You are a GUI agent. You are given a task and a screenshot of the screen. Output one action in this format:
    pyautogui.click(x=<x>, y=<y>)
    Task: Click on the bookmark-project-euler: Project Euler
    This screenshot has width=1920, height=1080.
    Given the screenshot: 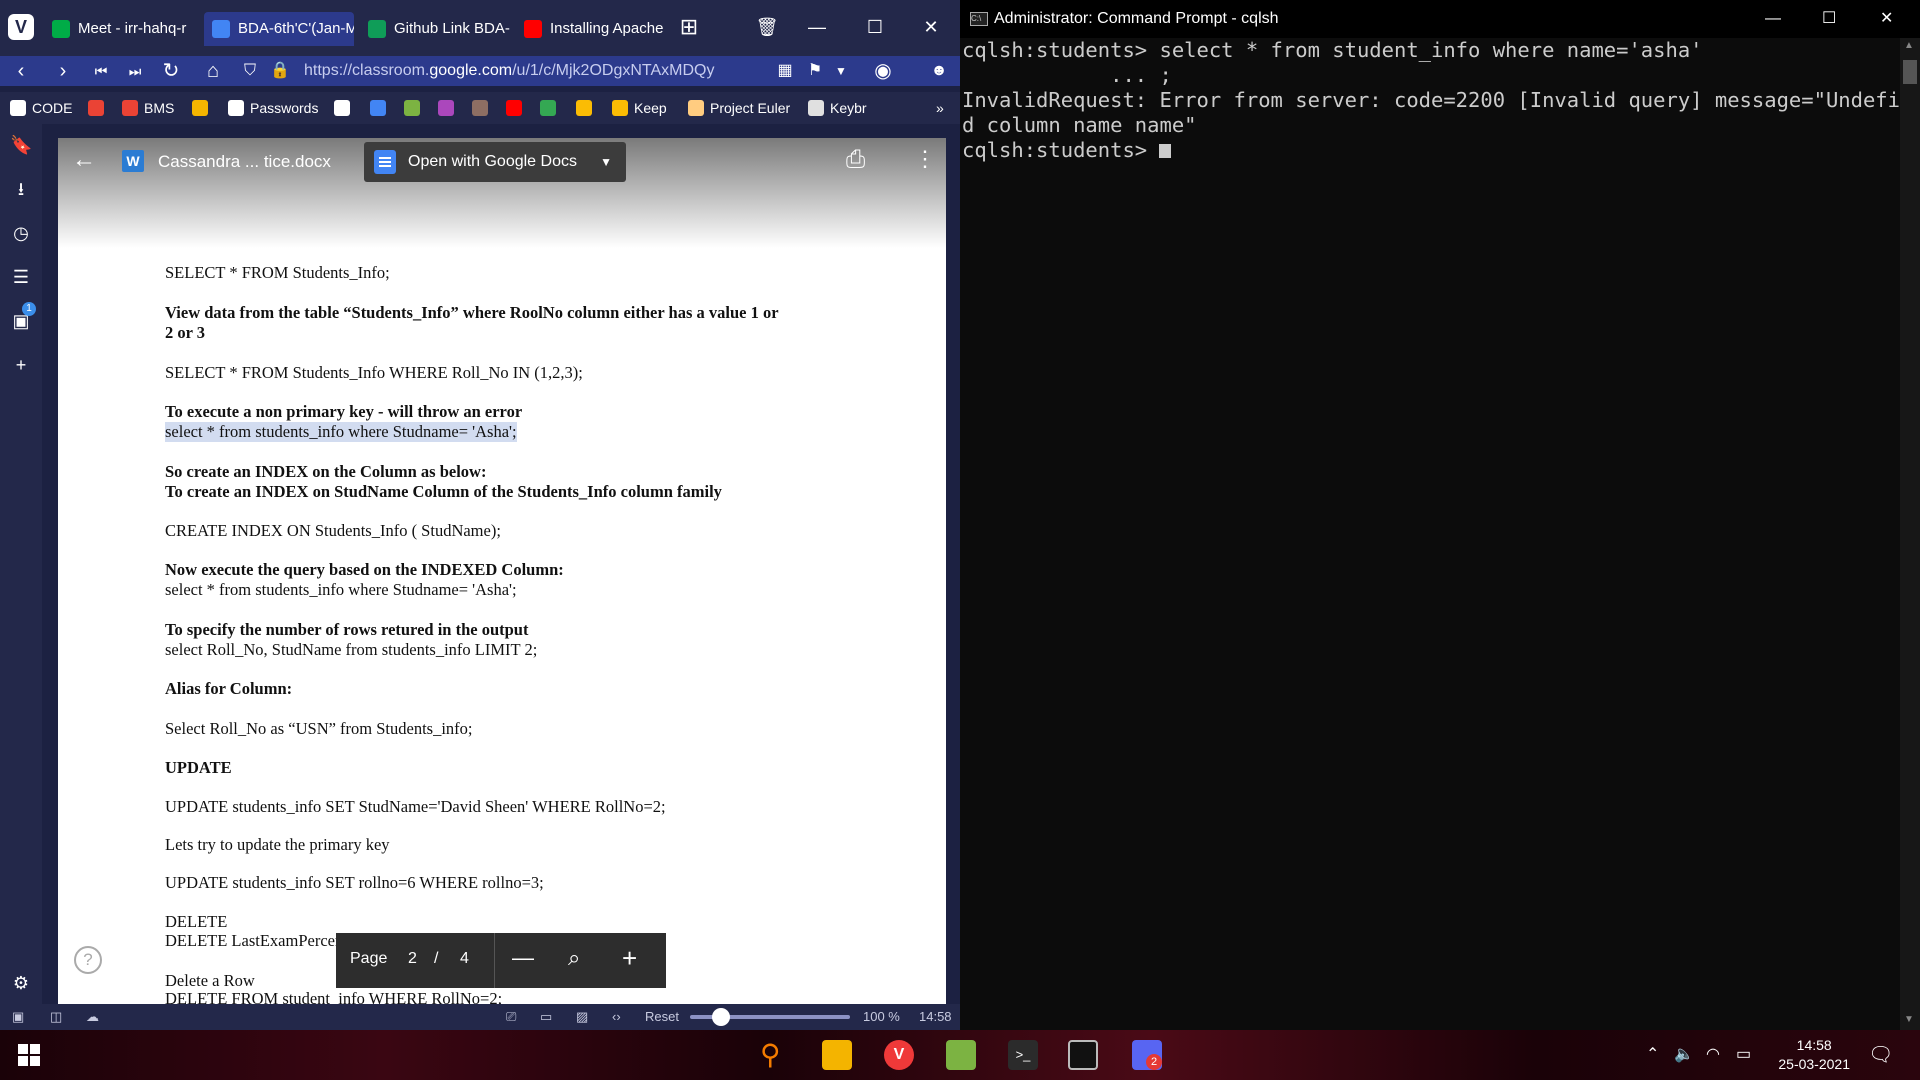 What is the action you would take?
    pyautogui.click(x=739, y=108)
    